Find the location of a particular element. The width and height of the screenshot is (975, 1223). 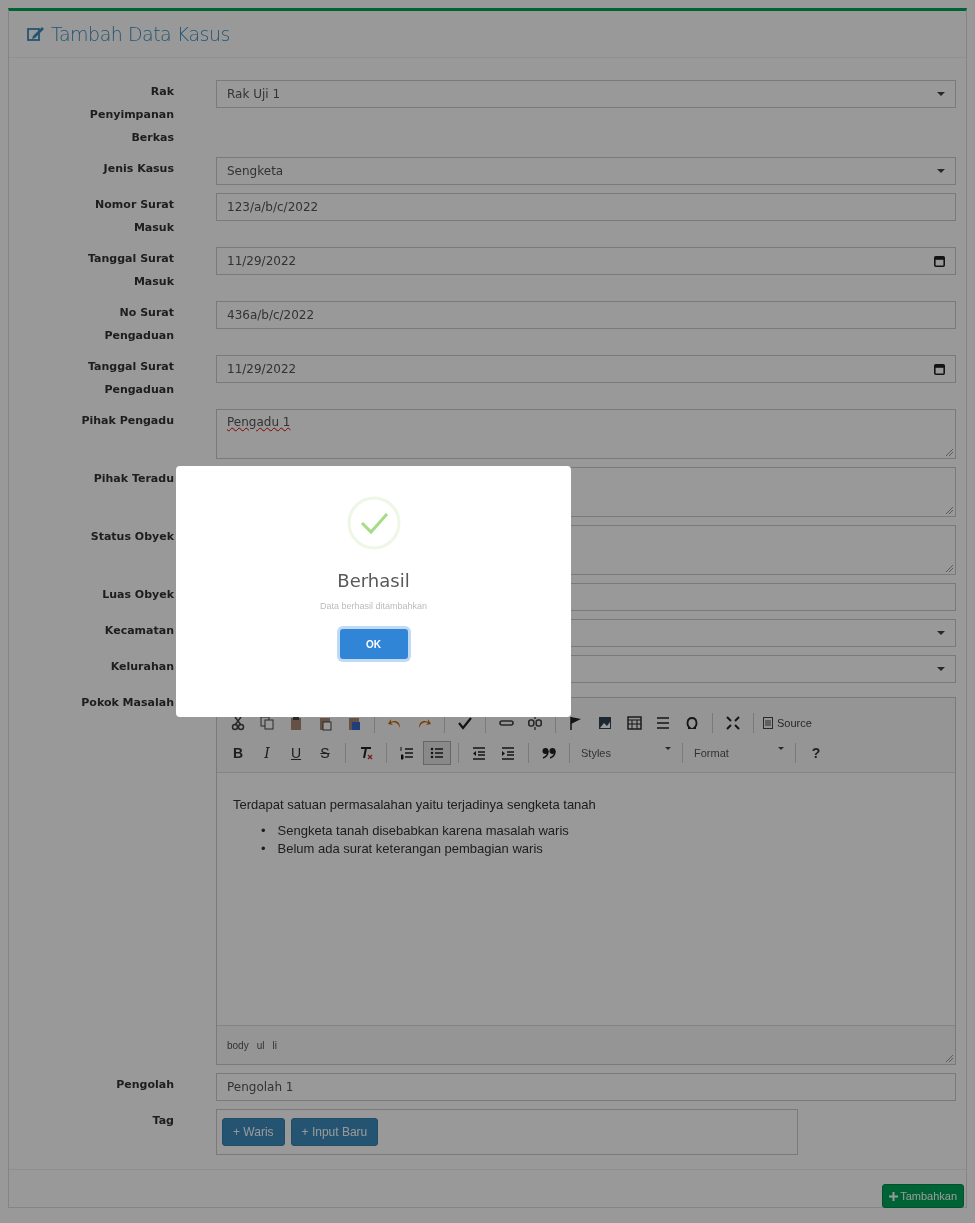

dialog-message: Data berhasil ditambahkan is located at coordinates (373, 606).